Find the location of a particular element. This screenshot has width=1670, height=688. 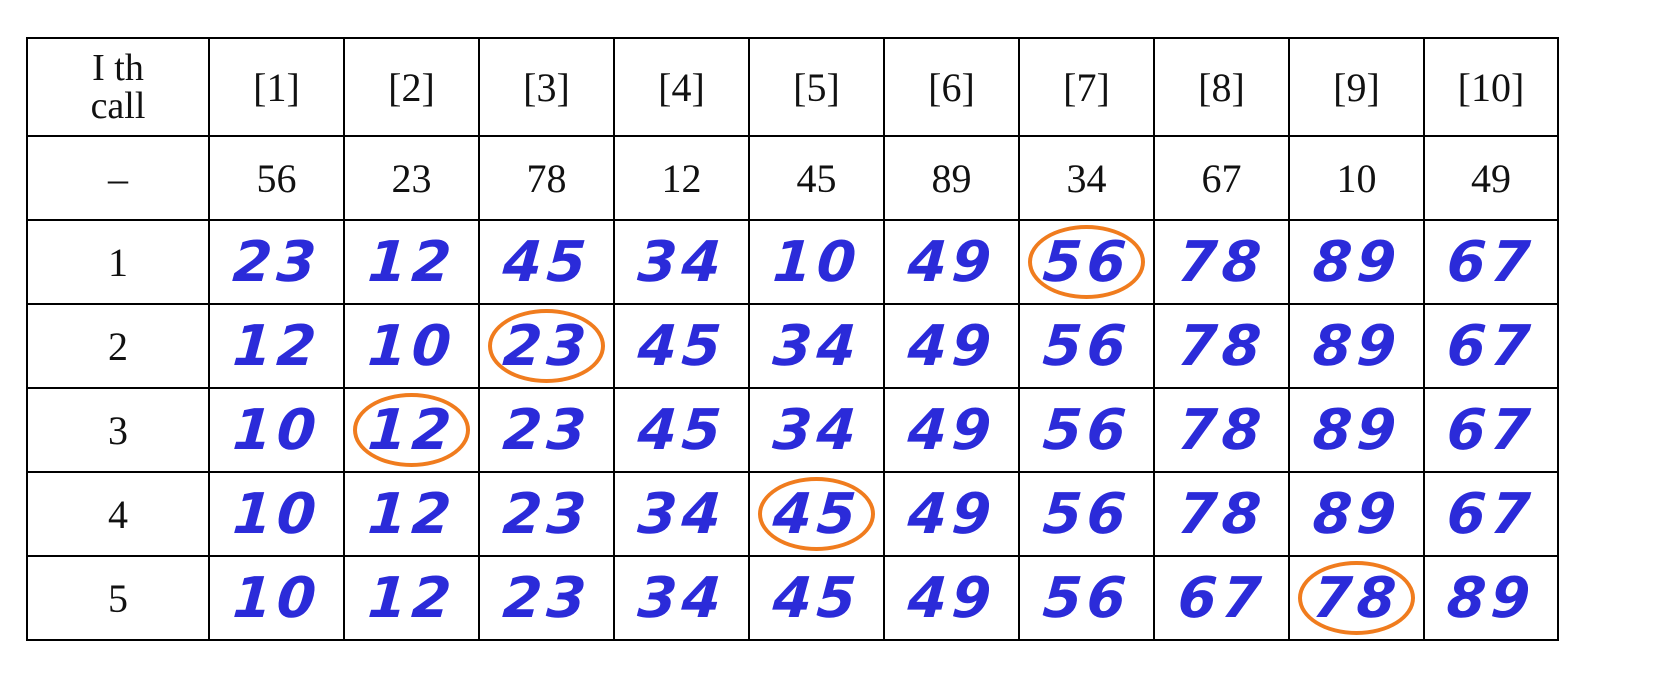

corner-header-label: I th call is located at coordinates (118, 87).